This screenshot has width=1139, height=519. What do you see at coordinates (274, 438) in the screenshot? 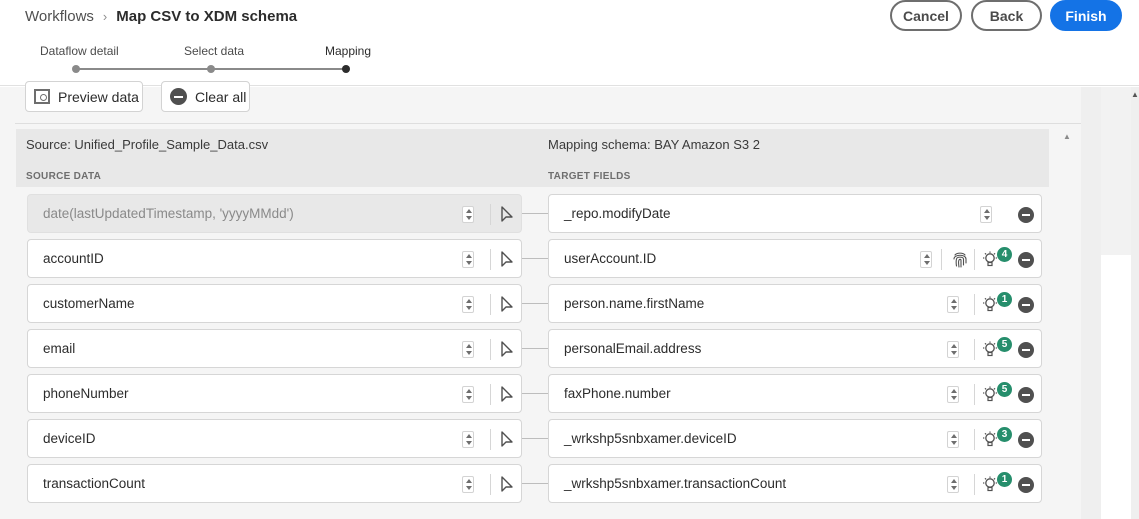
I see `source-field: deviceID` at bounding box center [274, 438].